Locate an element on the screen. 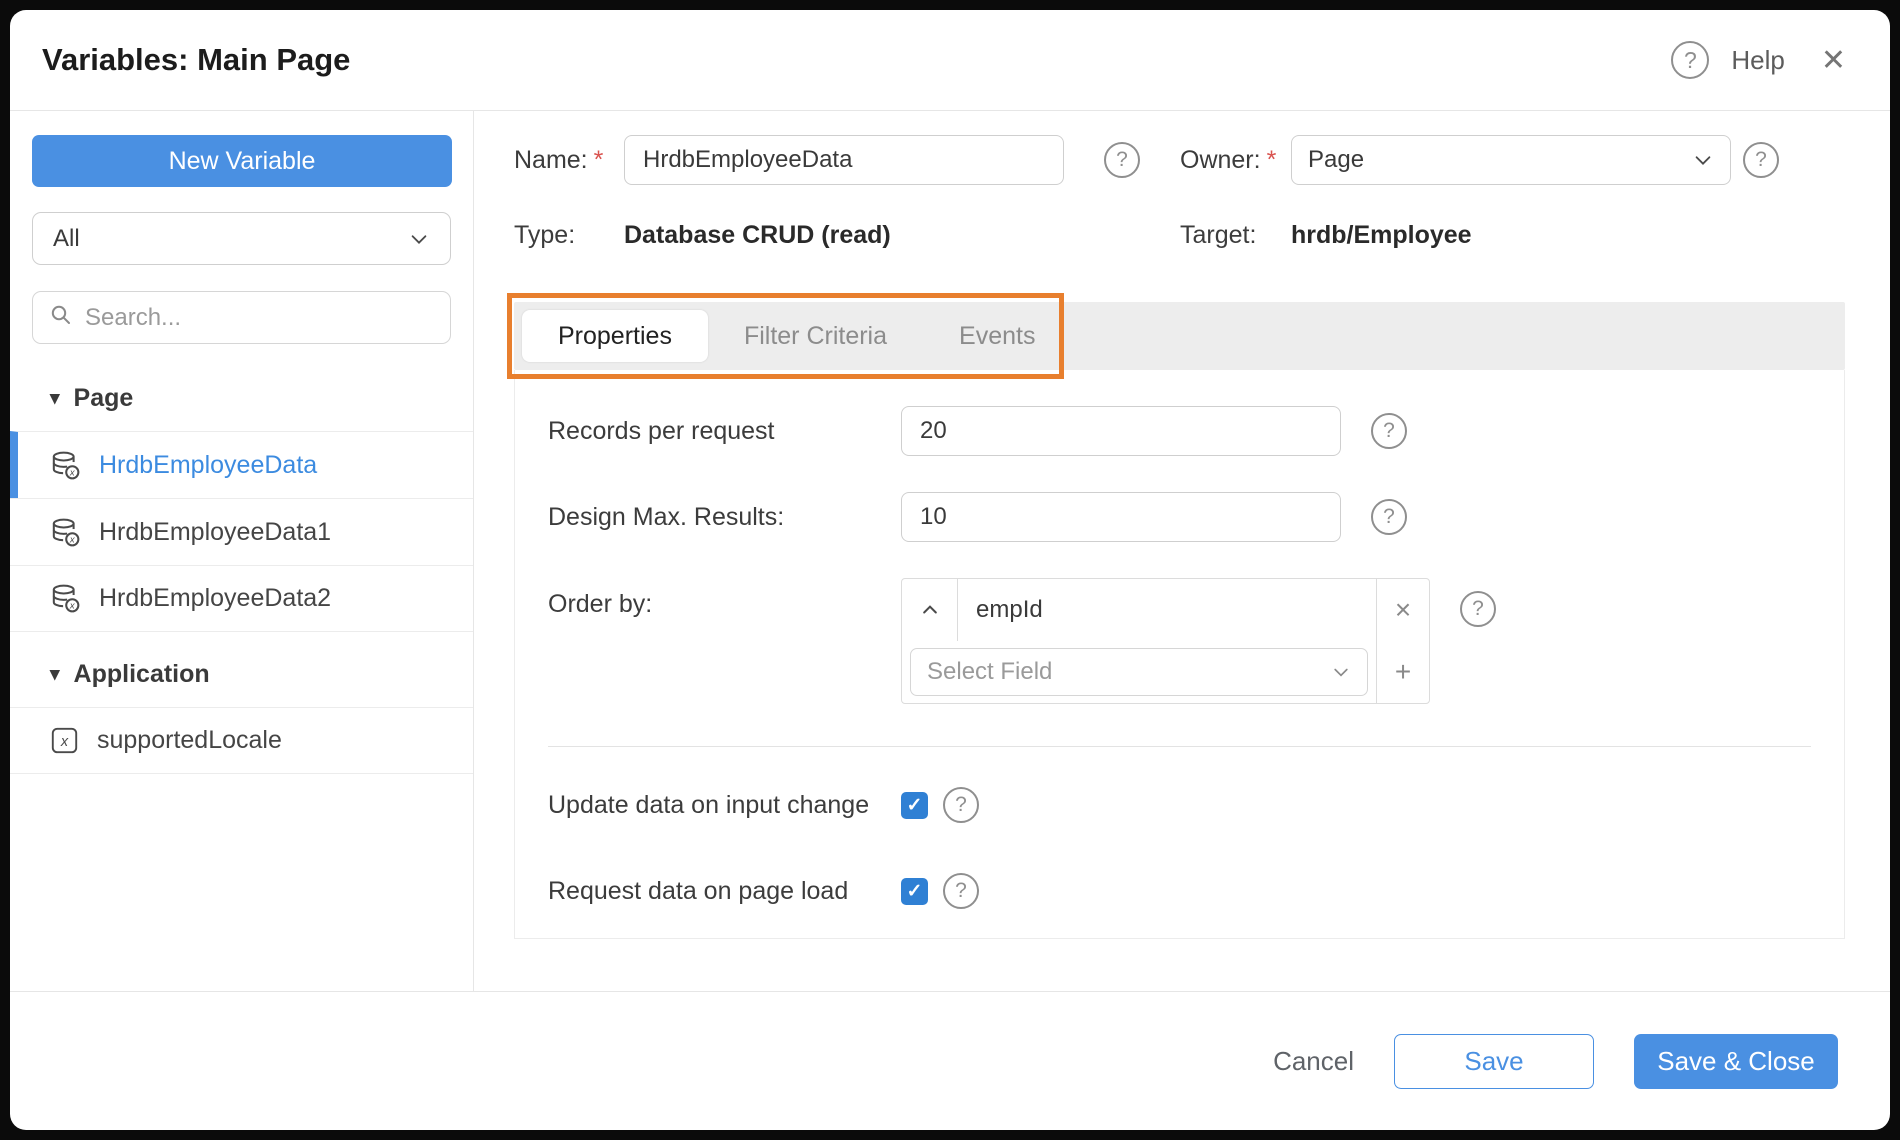 This screenshot has width=1900, height=1140. type-value: Database CRUD (read) is located at coordinates (757, 235).